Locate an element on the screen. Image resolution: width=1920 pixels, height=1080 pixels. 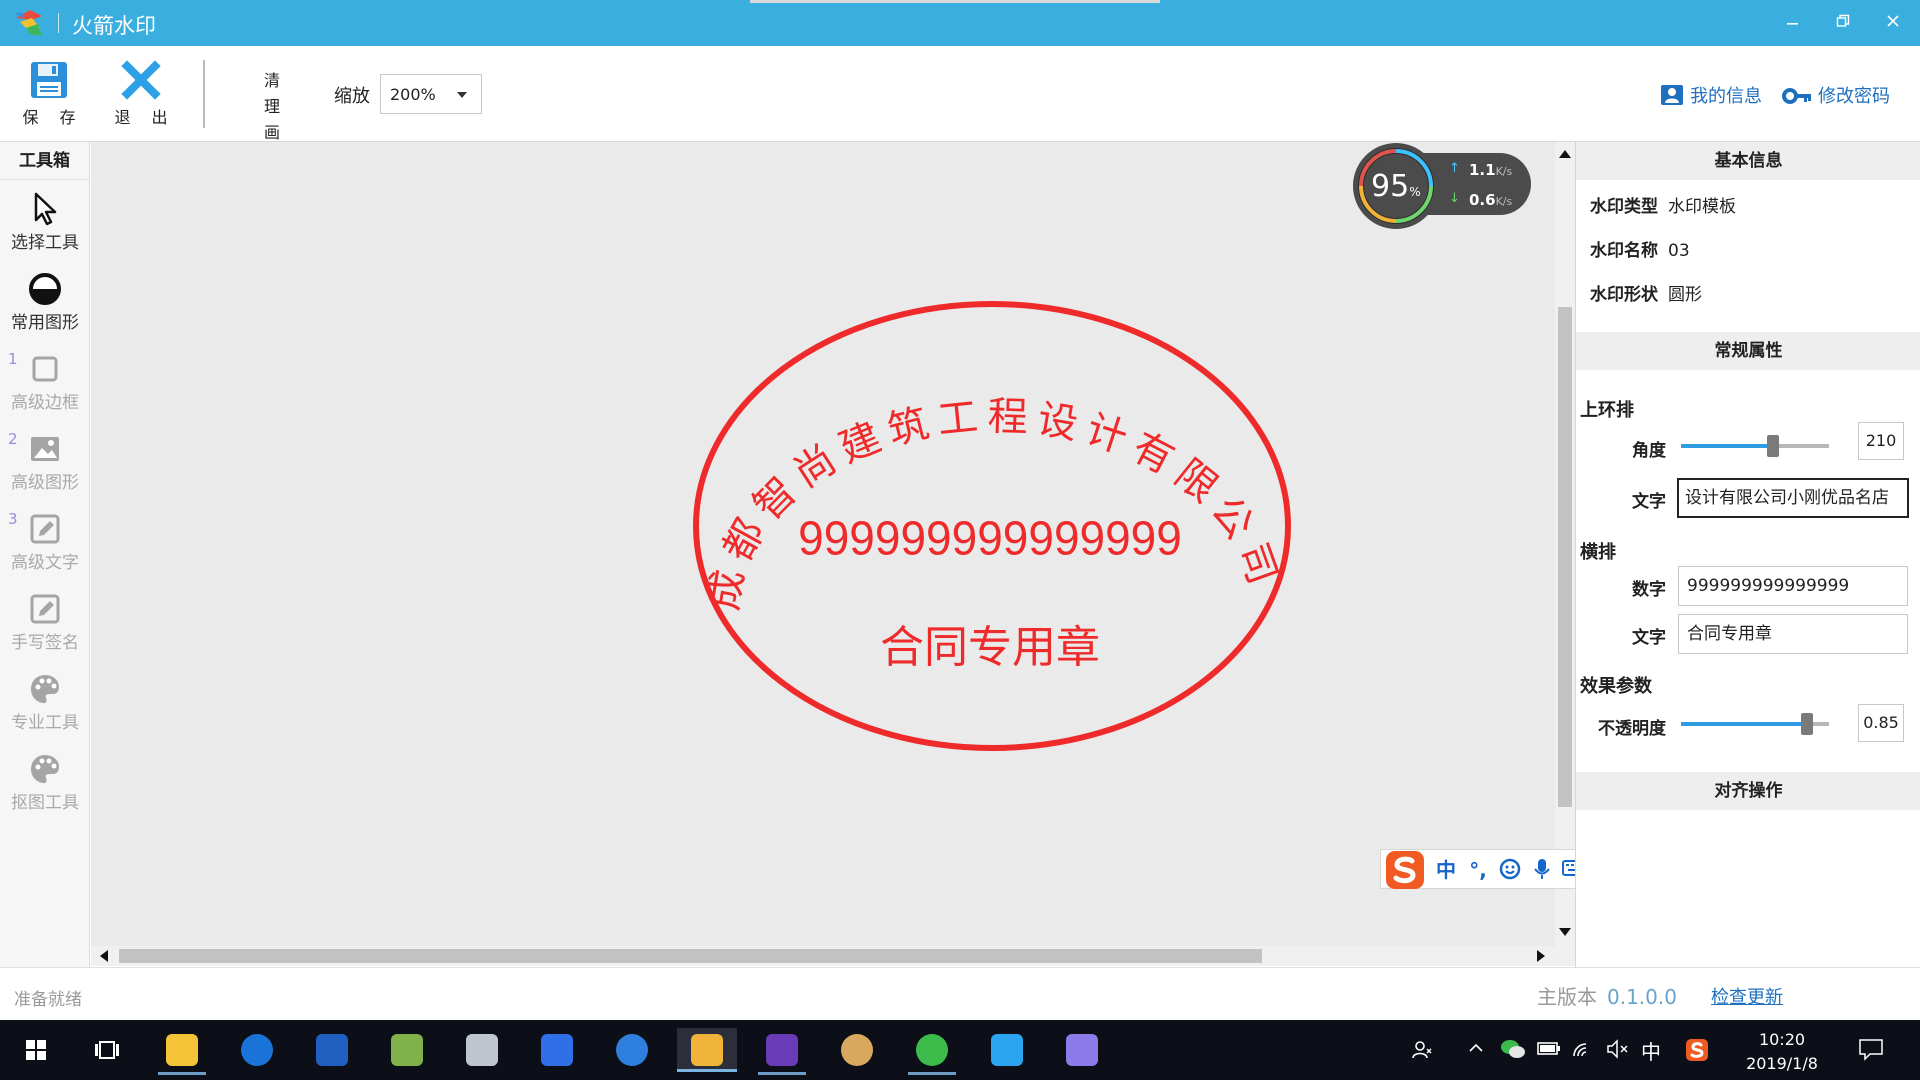
taskbar-photos is located at coordinates (1082, 1050).